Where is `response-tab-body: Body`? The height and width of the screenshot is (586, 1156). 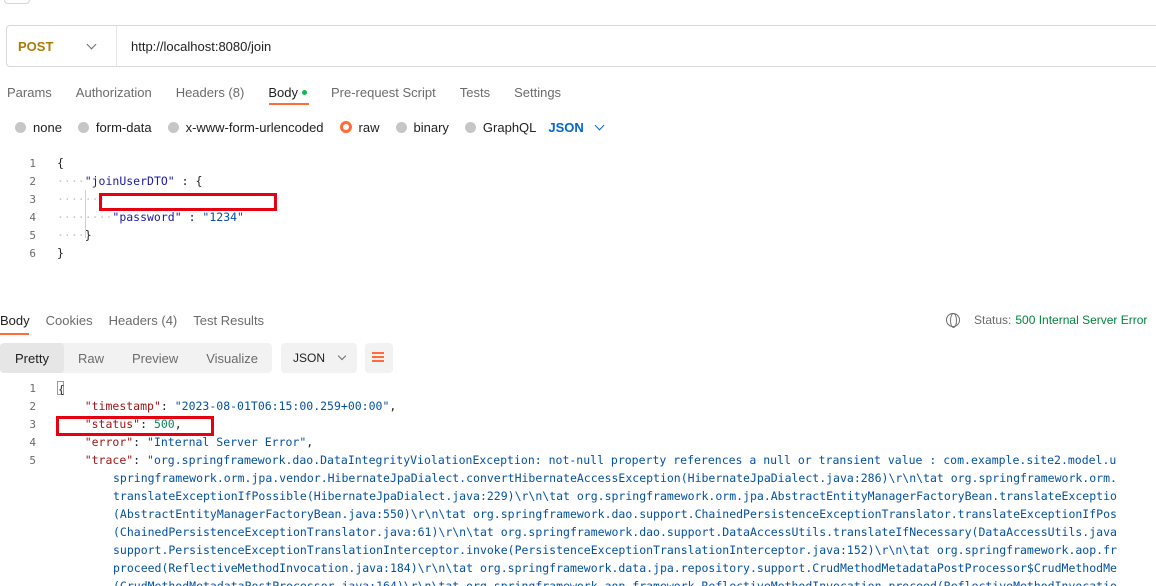
response-tab-body: Body is located at coordinates (15, 320).